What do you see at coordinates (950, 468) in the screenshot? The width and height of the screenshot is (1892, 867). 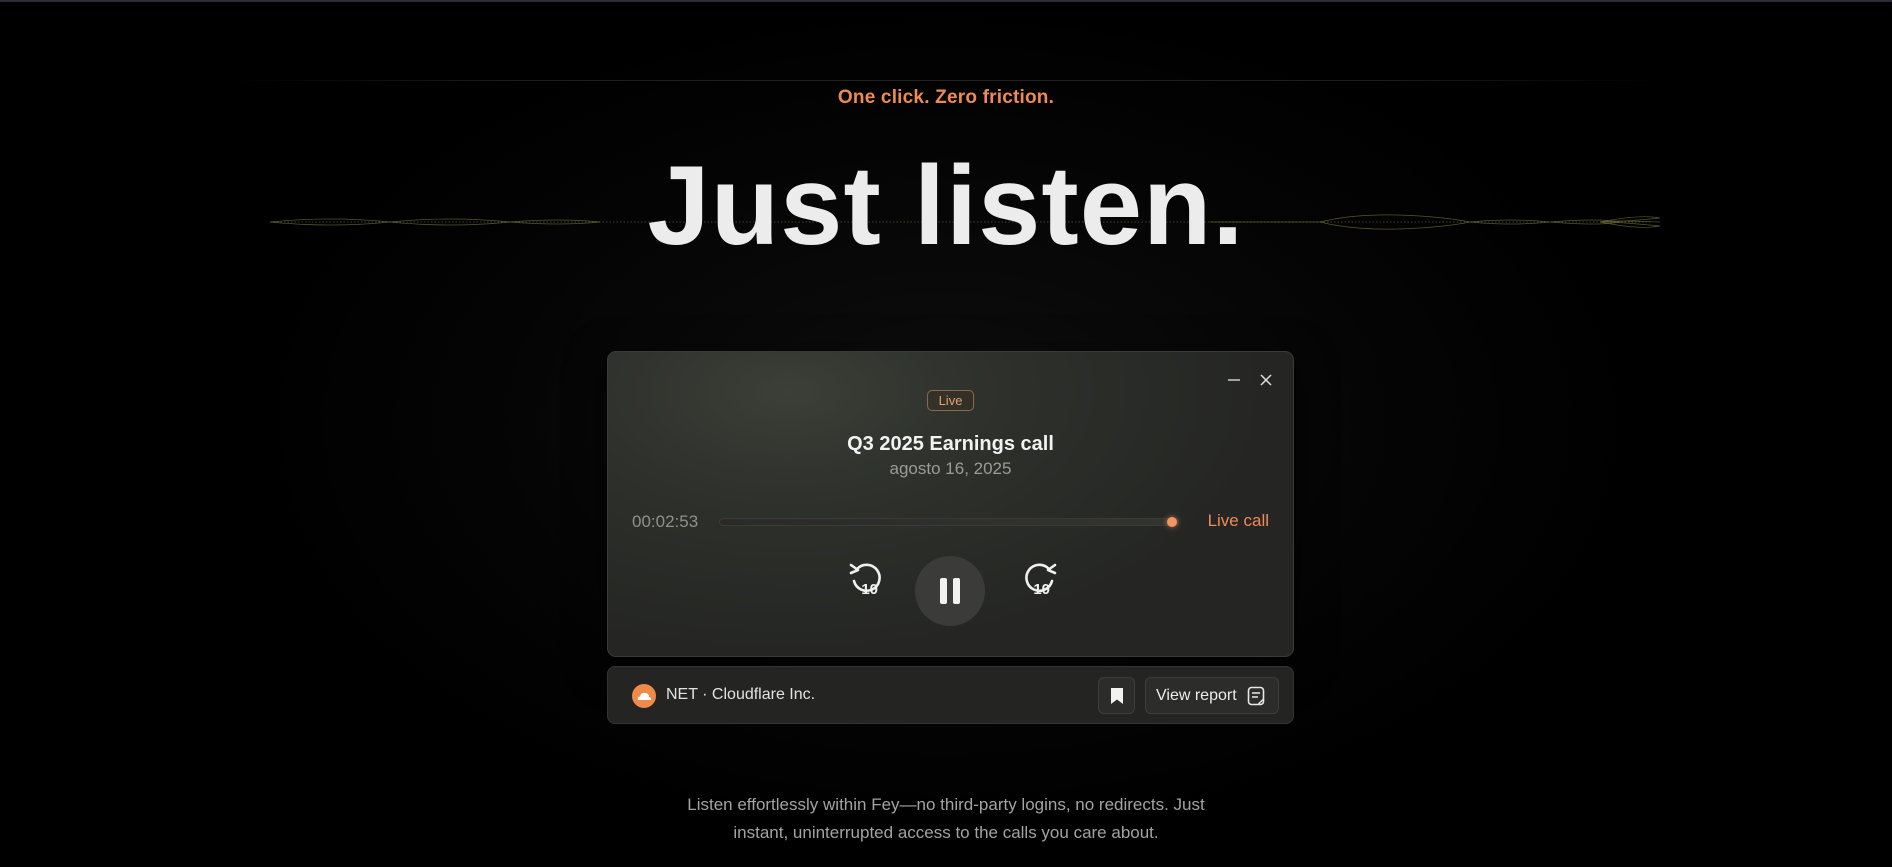 I see `call-date: agosto 16, 2025` at bounding box center [950, 468].